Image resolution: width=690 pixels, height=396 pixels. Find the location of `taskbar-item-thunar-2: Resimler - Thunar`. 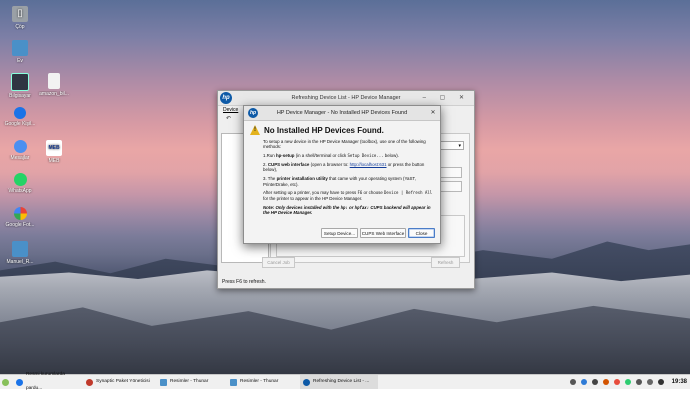

taskbar-item-thunar-2: Resimler - Thunar is located at coordinates (263, 382).